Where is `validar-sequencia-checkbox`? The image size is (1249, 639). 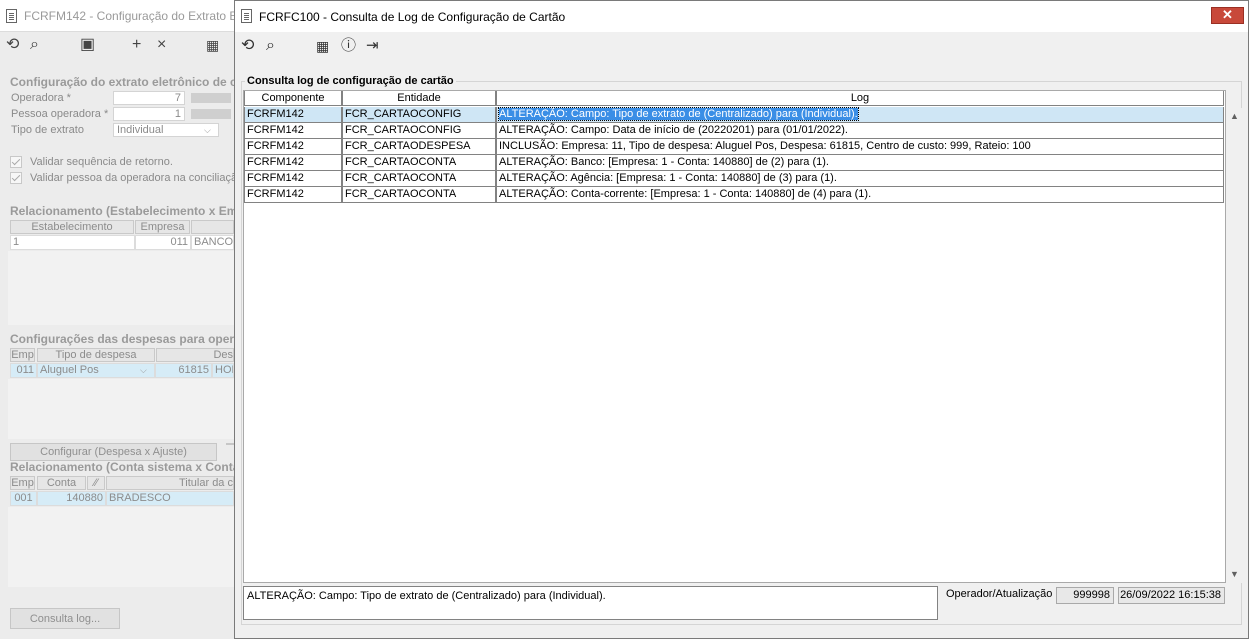 validar-sequencia-checkbox is located at coordinates (16, 162).